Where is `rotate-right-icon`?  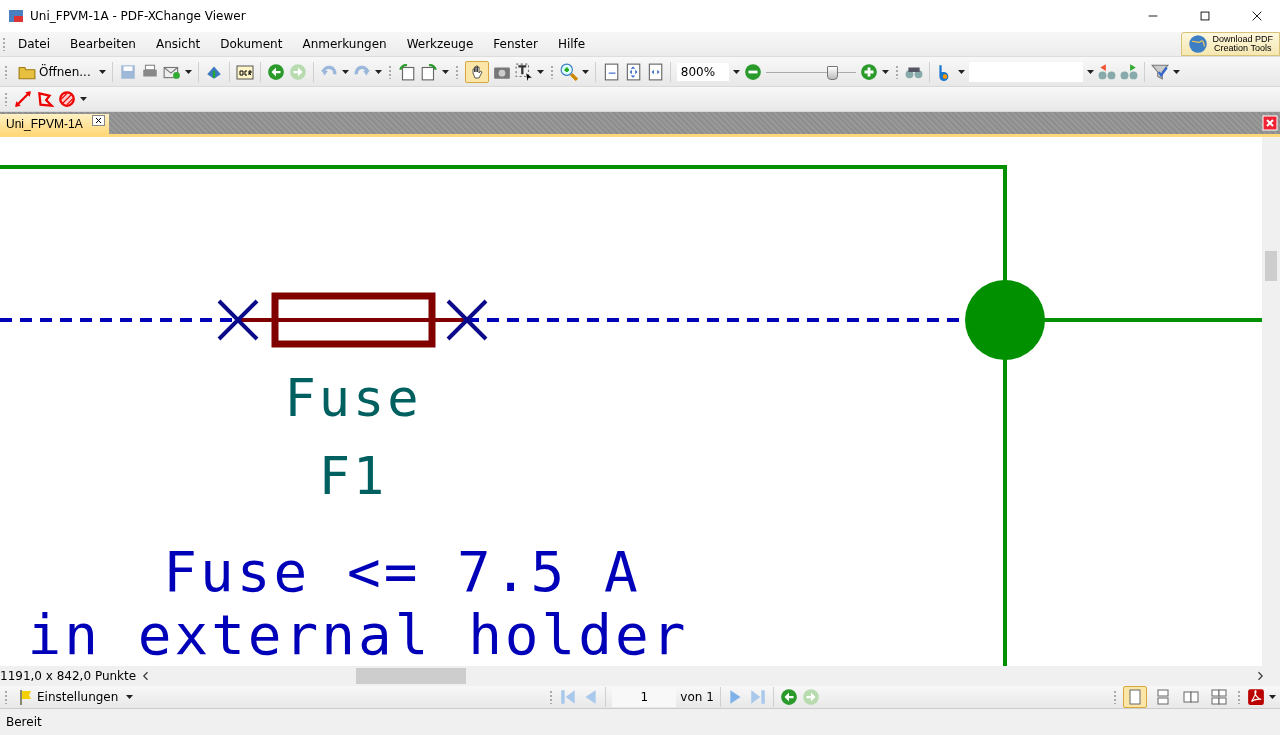 rotate-right-icon is located at coordinates (428, 71).